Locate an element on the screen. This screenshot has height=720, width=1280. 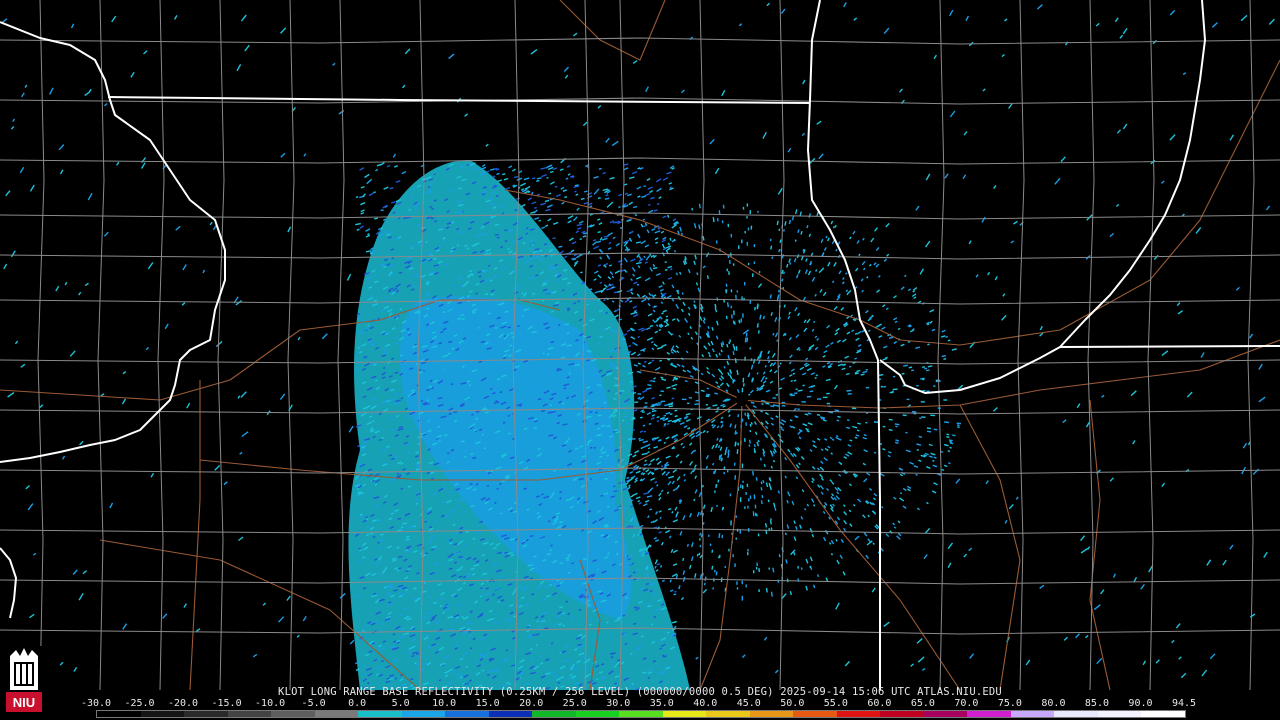
color-scale-swatch is located at coordinates (1119, 714).